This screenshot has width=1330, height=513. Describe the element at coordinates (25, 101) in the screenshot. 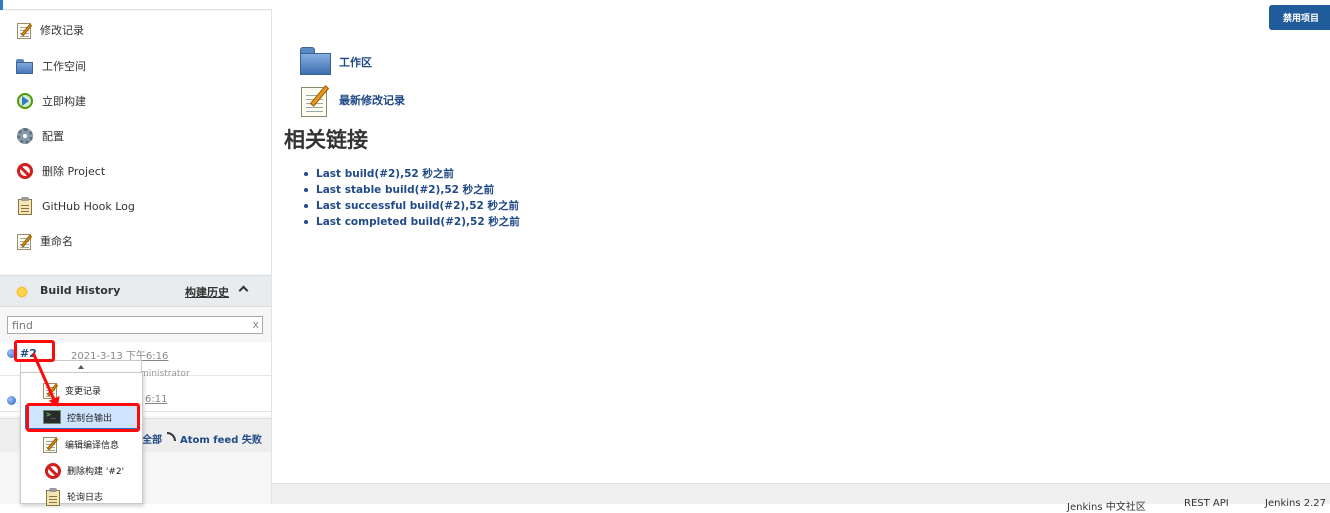

I see `build-now-icon` at that location.